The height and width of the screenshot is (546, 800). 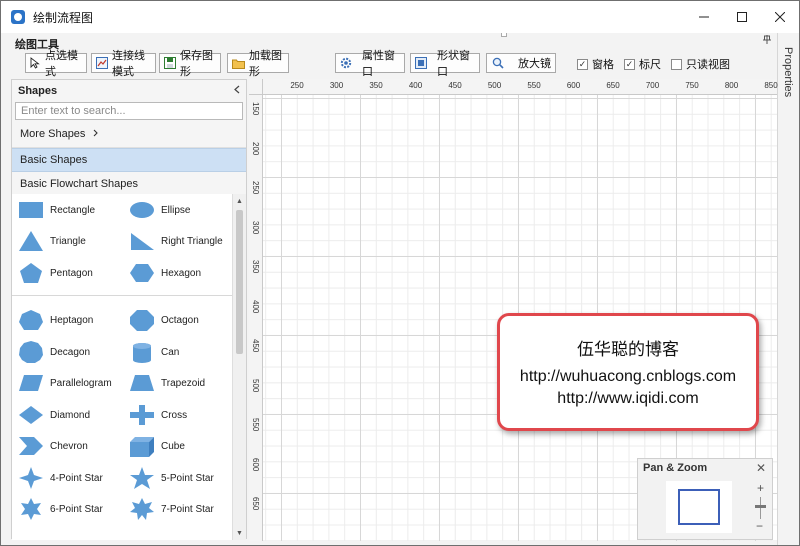 I want to click on viewport-rectangle, so click(x=699, y=507).